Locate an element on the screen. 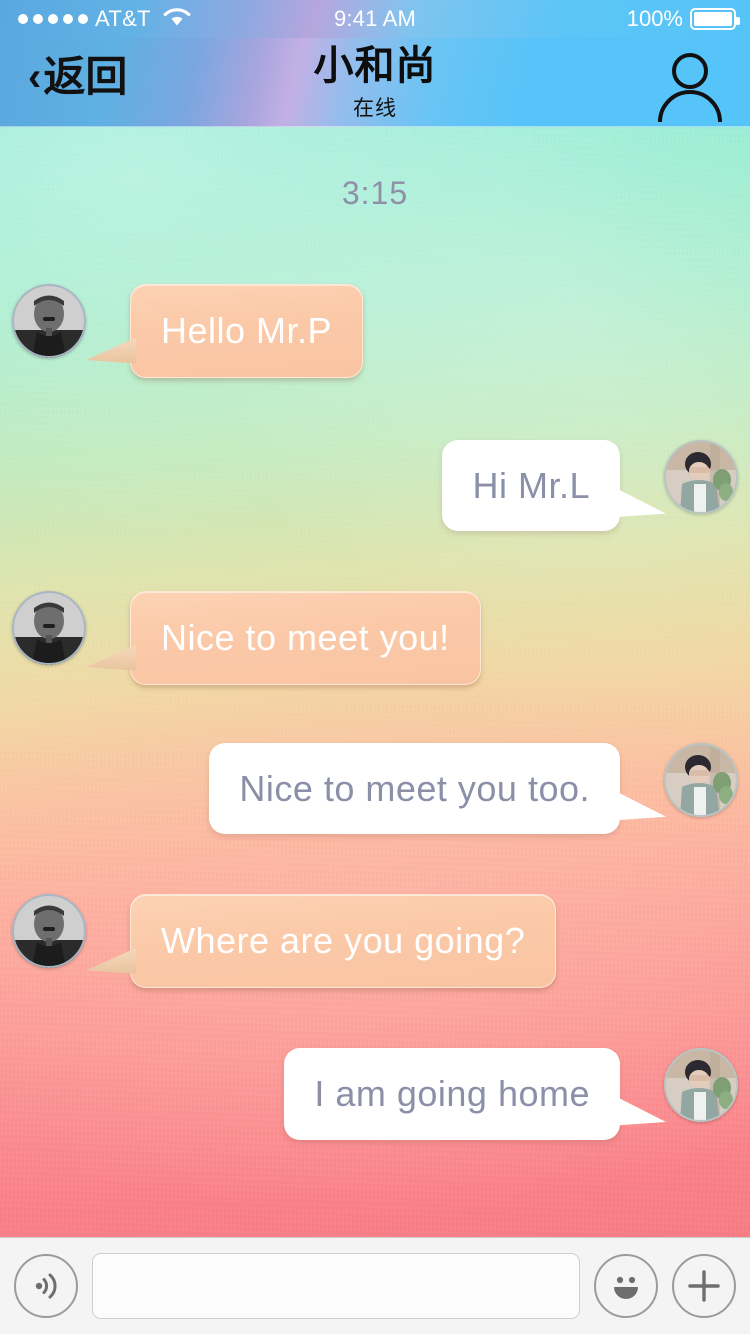 The width and height of the screenshot is (750, 1334). smiley-icon is located at coordinates (626, 1287).